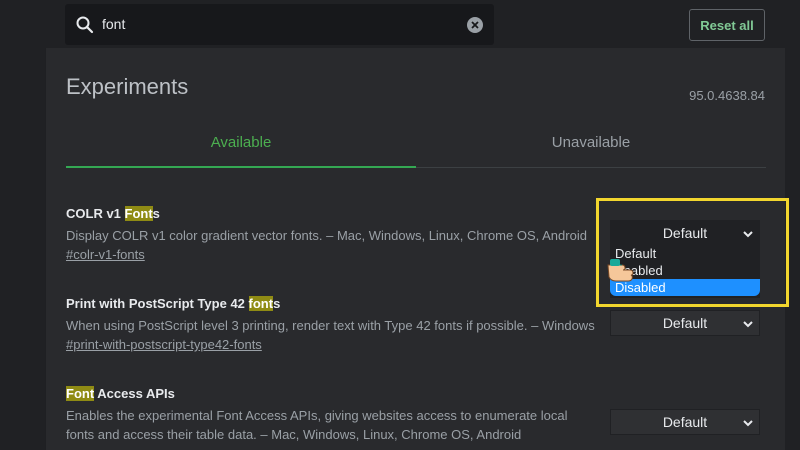  I want to click on title-text: Access APIs, so click(134, 393).